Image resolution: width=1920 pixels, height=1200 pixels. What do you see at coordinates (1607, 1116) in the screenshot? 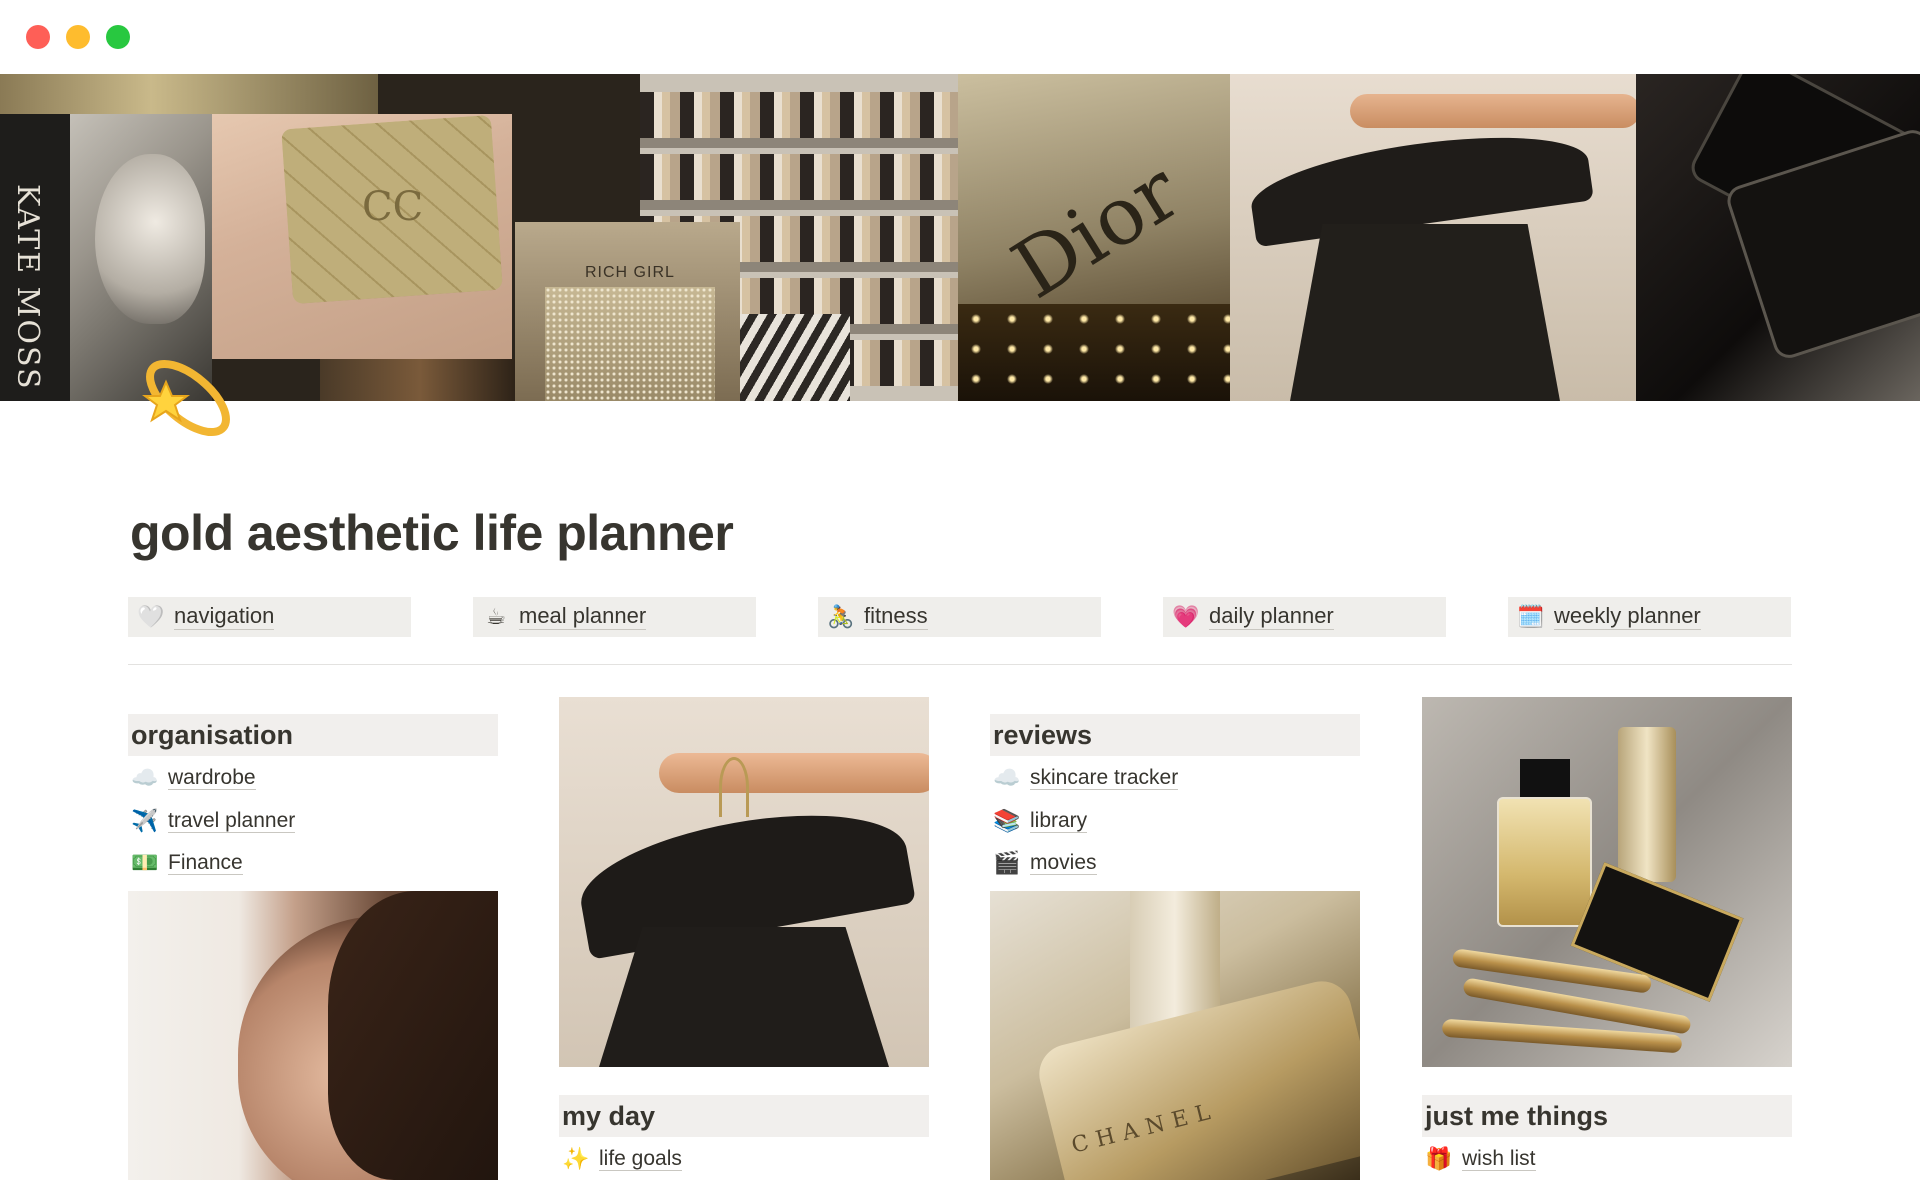
I see `section-header-just-me-things: just me things` at bounding box center [1607, 1116].